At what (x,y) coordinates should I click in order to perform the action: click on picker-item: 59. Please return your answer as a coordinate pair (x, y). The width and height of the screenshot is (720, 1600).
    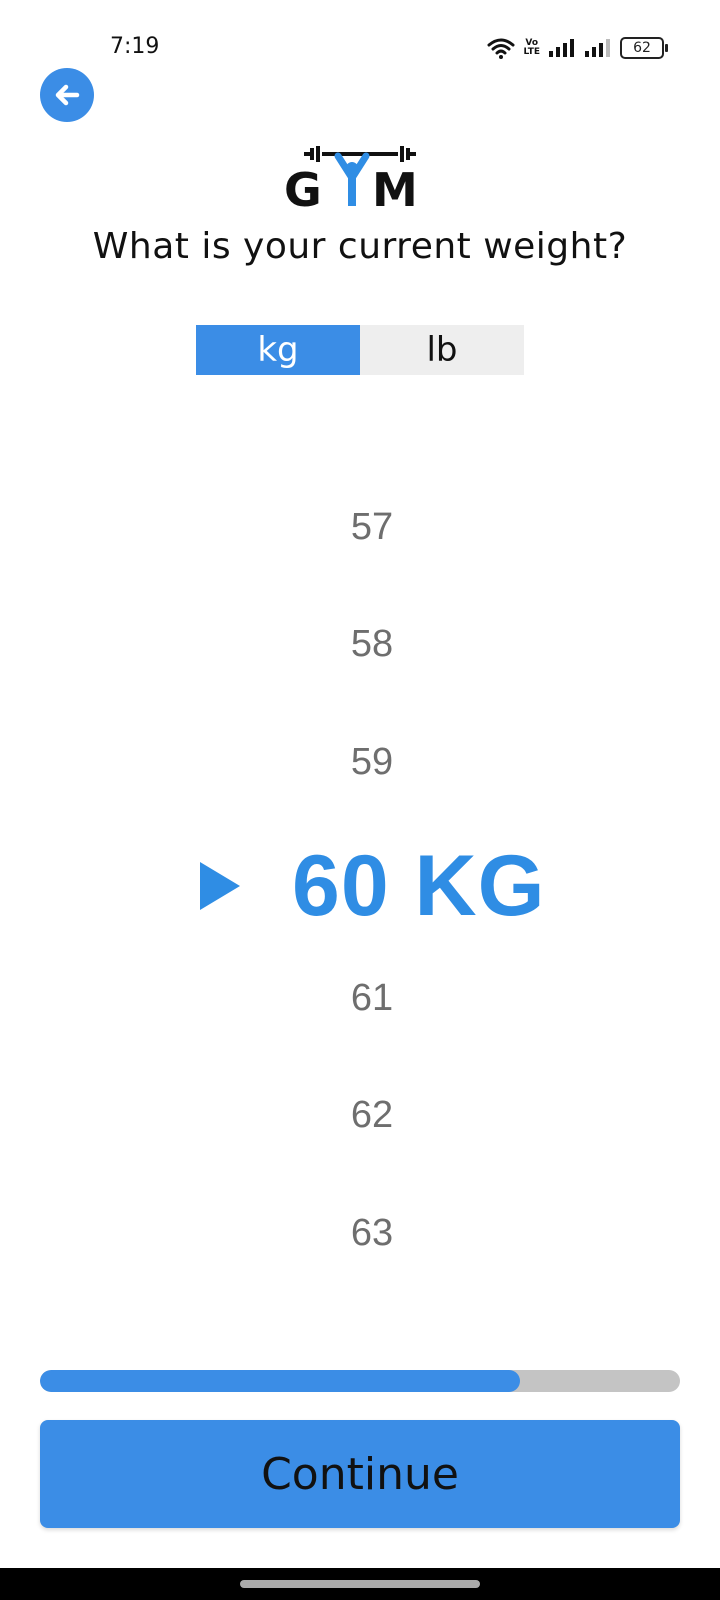
    Looking at the image, I should click on (360, 762).